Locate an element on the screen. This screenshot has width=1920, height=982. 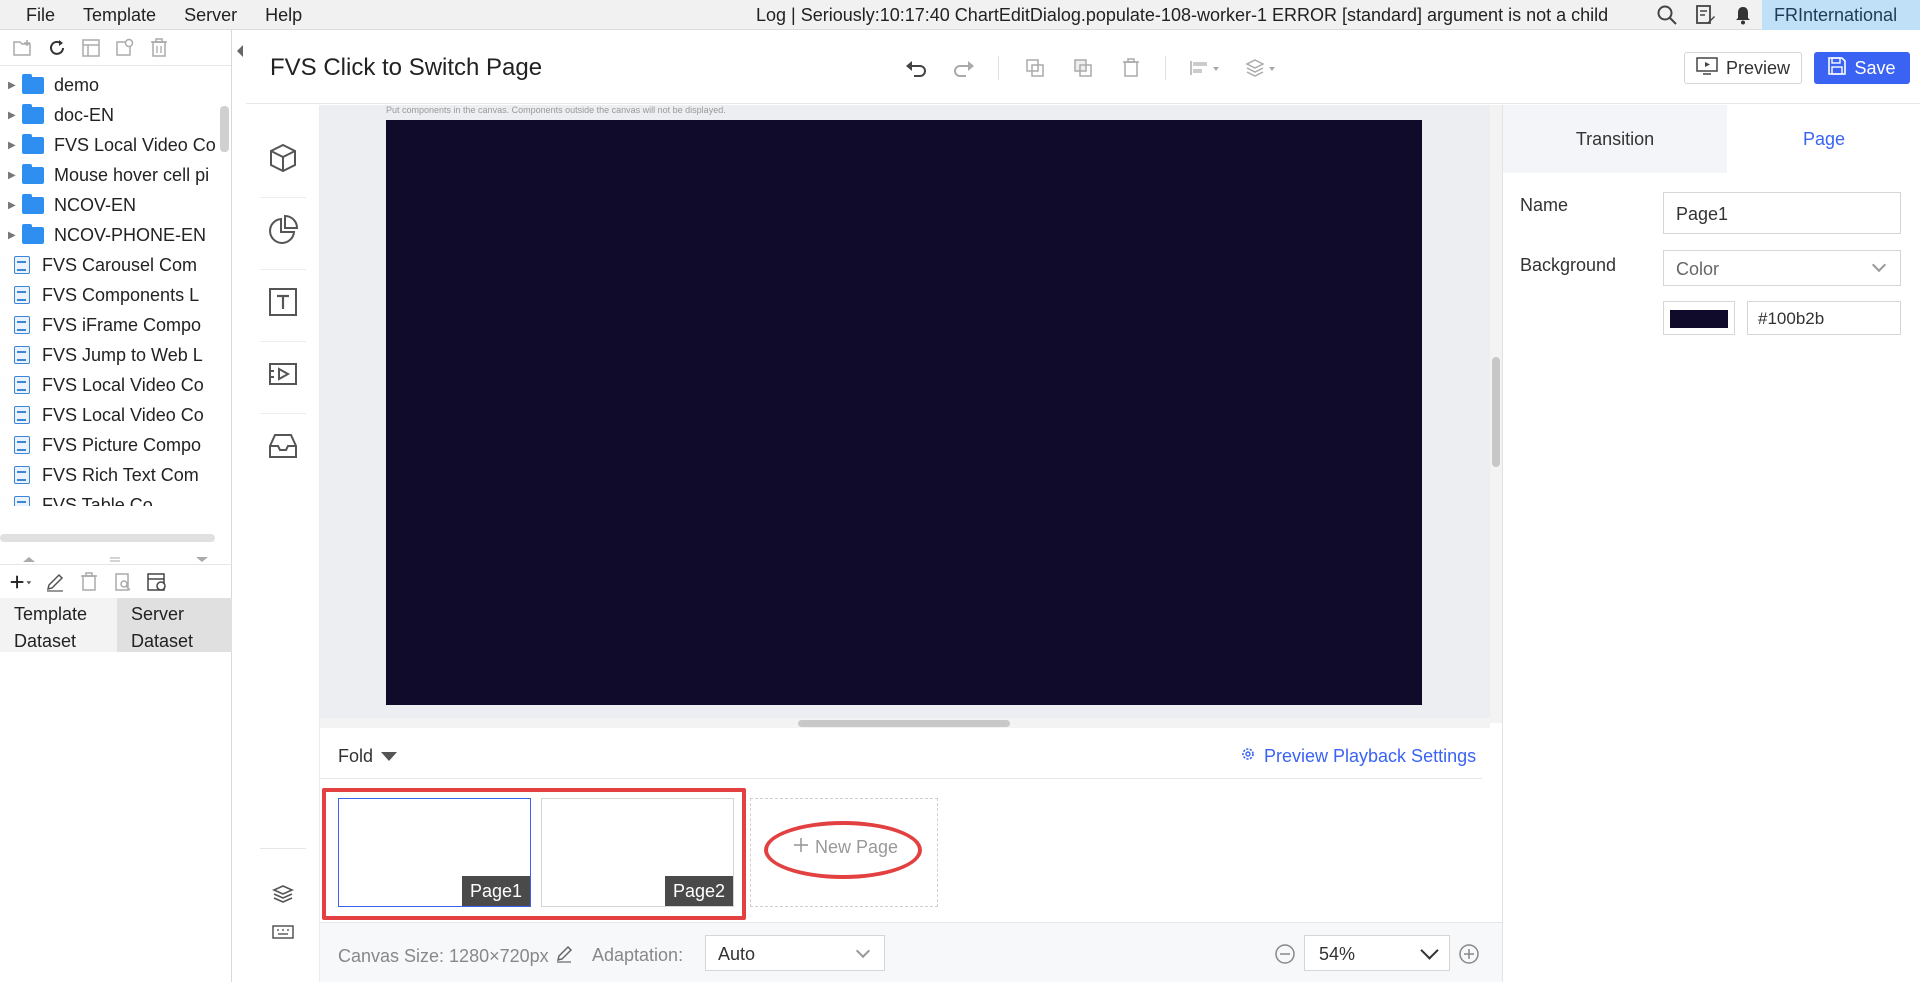
tree-item: FVS Picture Compo is located at coordinates (109, 445).